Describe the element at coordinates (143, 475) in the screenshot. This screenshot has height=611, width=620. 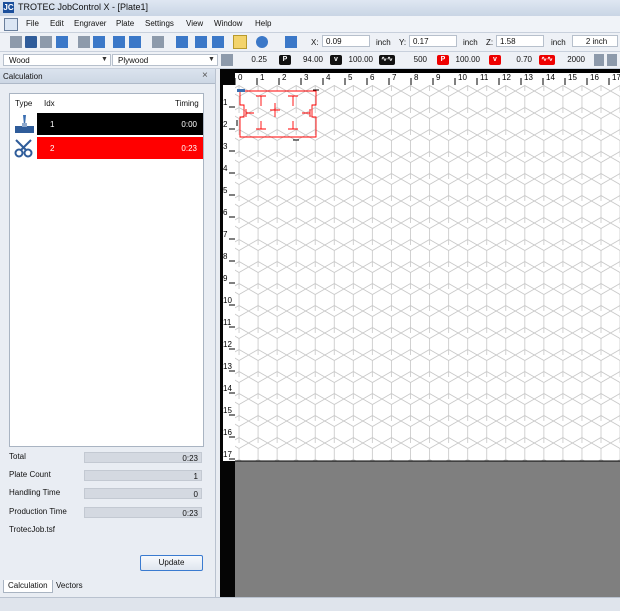
I see `plate-count-value: 1` at that location.